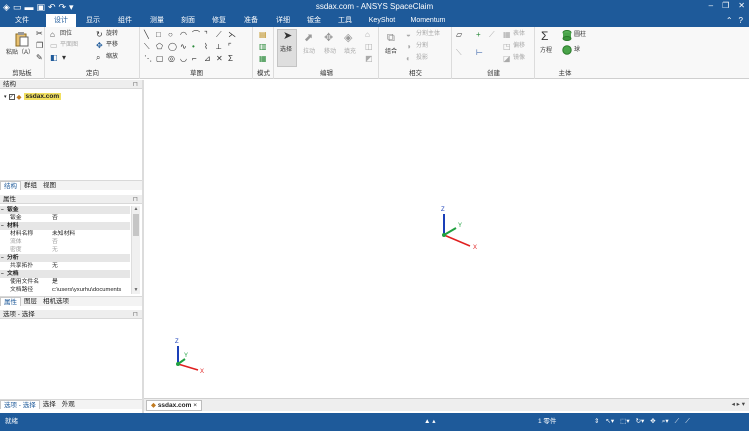  What do you see at coordinates (367, 35) in the screenshot?
I see `edit-small-1-icon: ⌂` at bounding box center [367, 35].